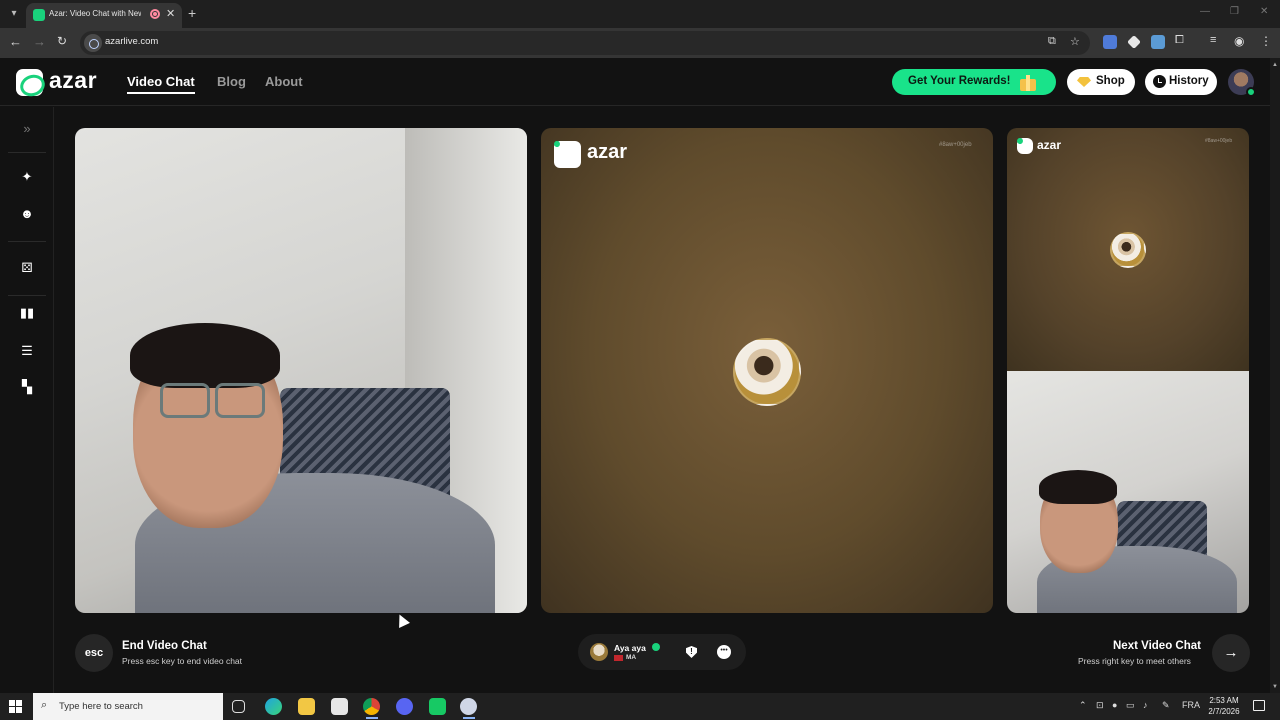  Describe the element at coordinates (155, 14) in the screenshot. I see `recording-icon` at that location.